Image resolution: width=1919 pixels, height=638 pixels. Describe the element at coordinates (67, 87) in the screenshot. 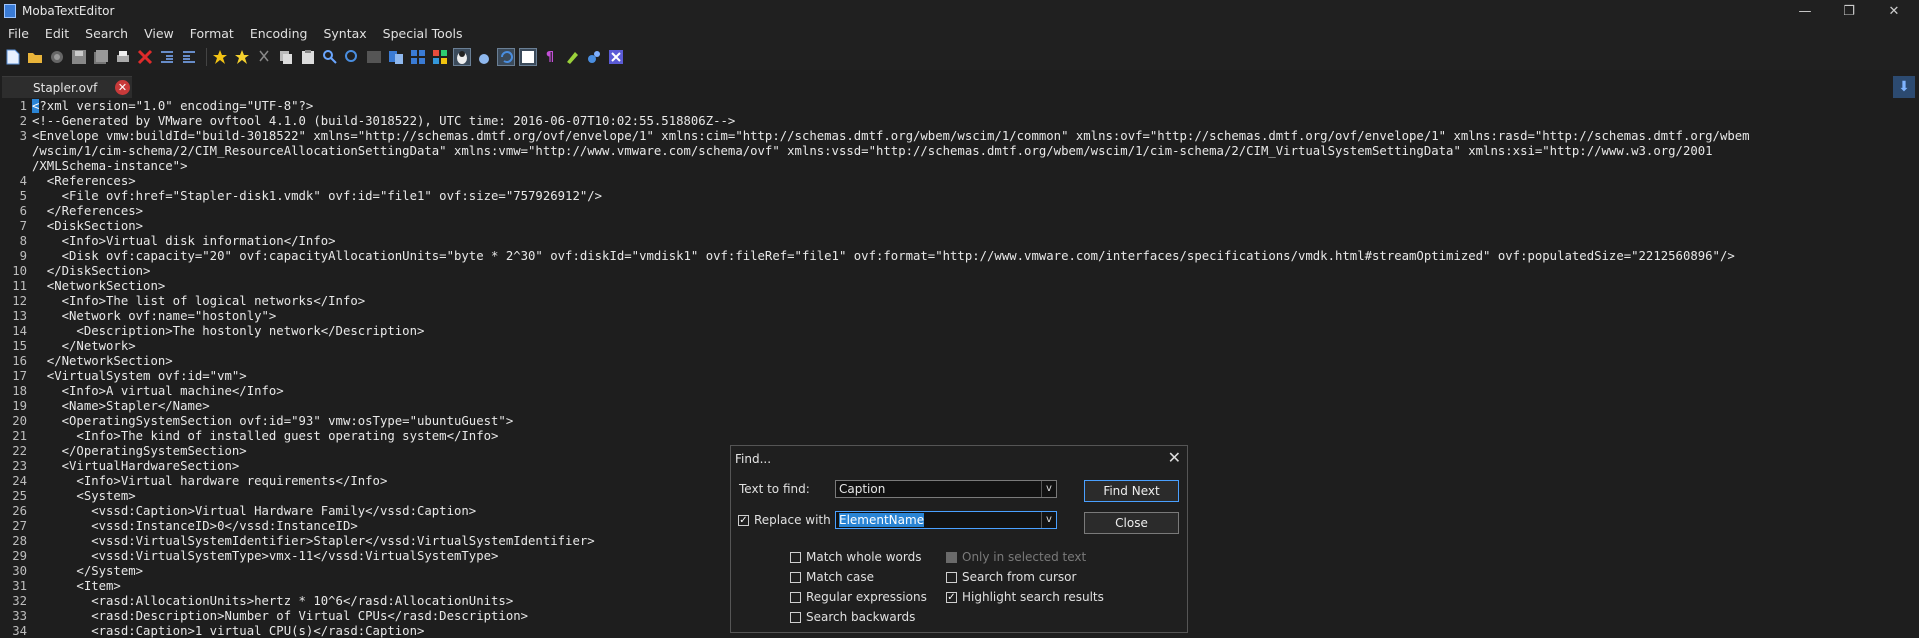

I see `tab-stapler-ovf: Stapler.ovf ✕` at that location.